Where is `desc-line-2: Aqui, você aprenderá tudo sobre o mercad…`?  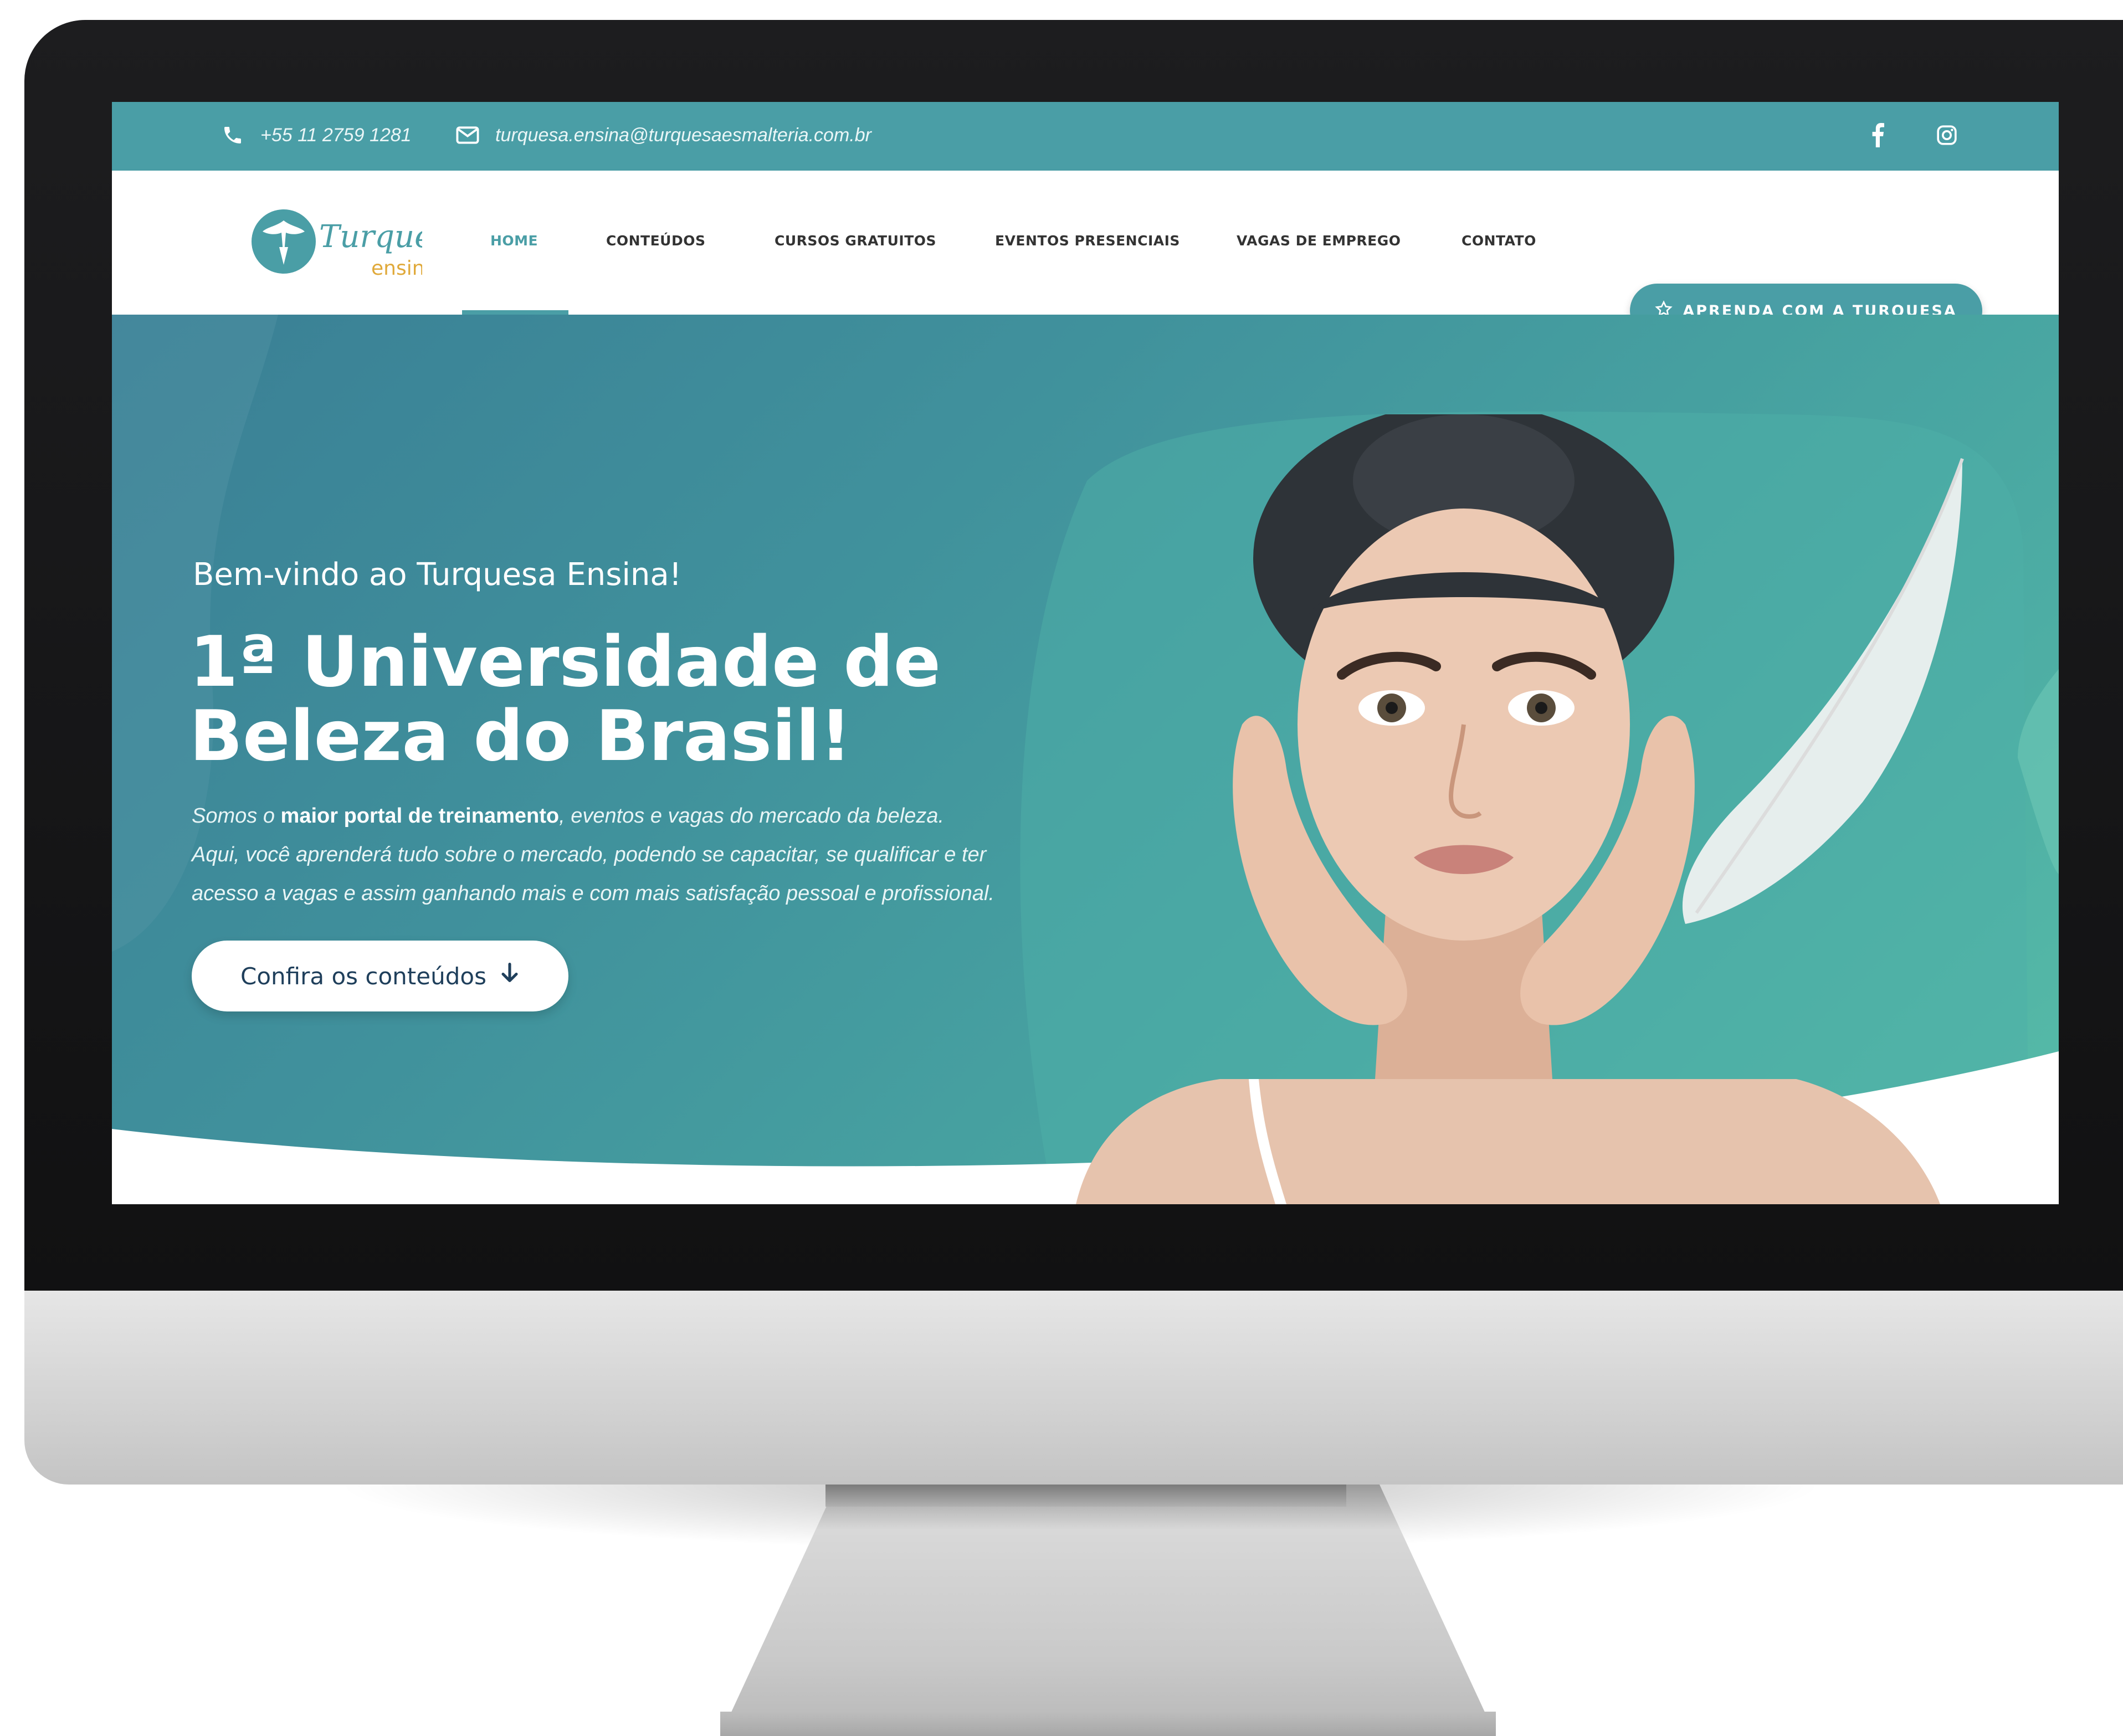
desc-line-2: Aqui, você aprenderá tudo sobre o mercad… is located at coordinates (589, 854).